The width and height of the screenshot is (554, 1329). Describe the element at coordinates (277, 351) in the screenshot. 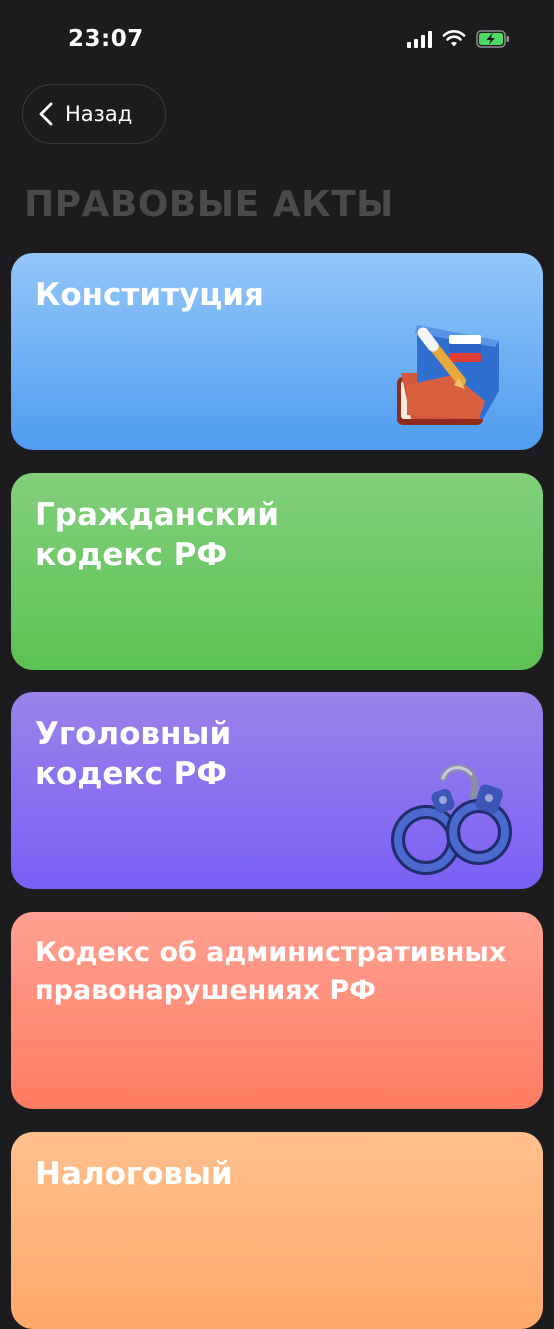

I see `card-constitution: Конституция` at that location.